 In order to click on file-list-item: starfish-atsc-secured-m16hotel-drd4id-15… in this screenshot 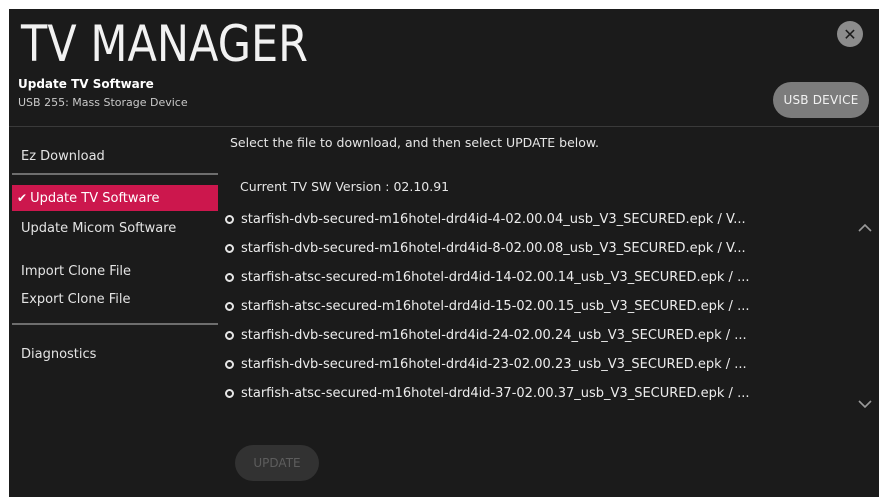, I will do `click(540, 306)`.